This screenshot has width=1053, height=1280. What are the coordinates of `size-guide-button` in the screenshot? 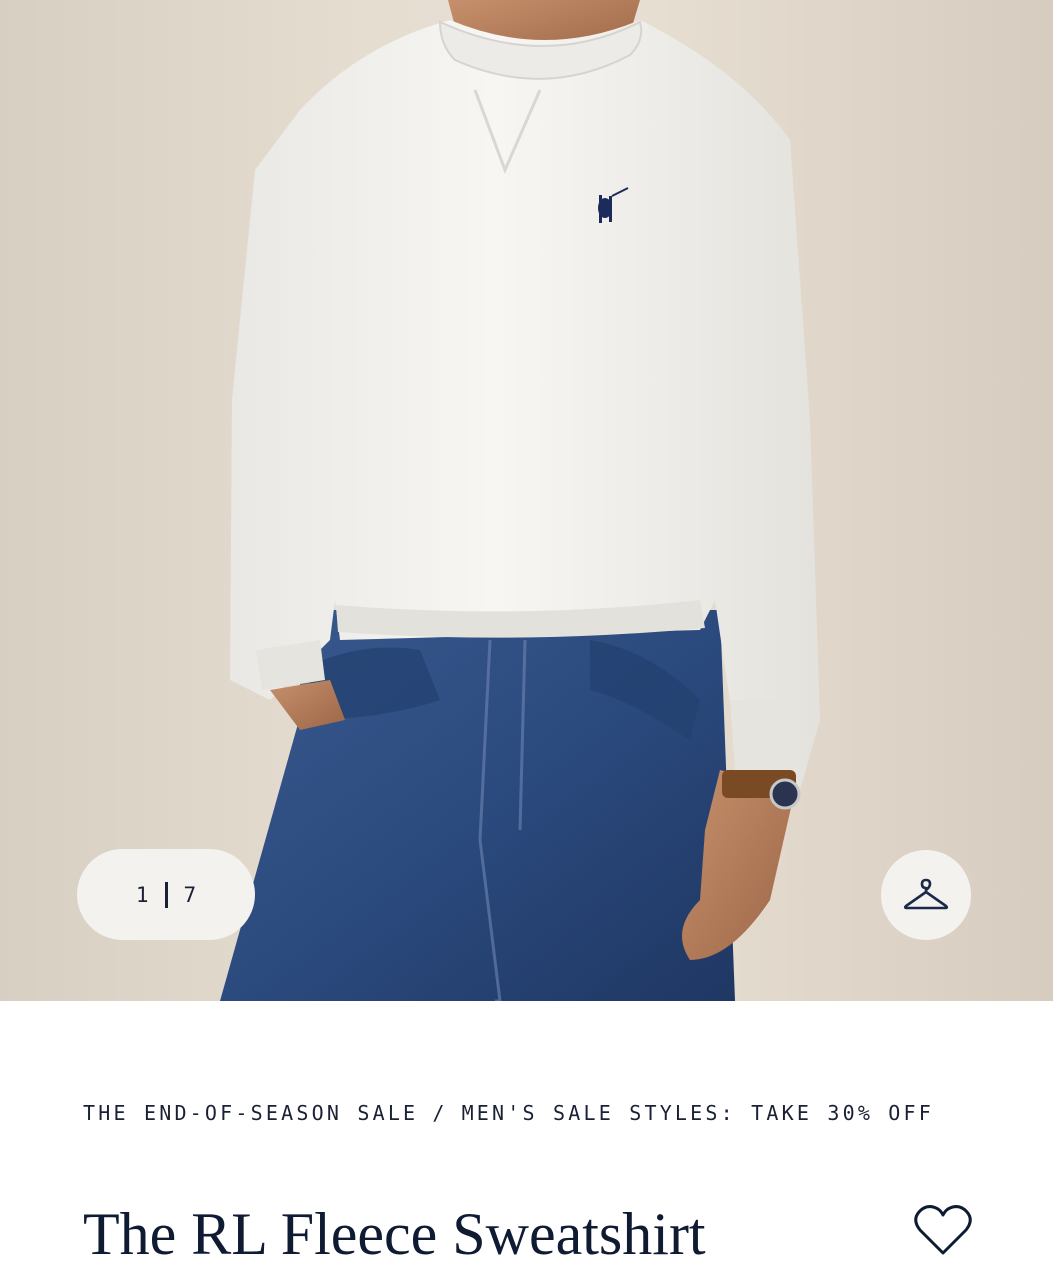 It's located at (926, 895).